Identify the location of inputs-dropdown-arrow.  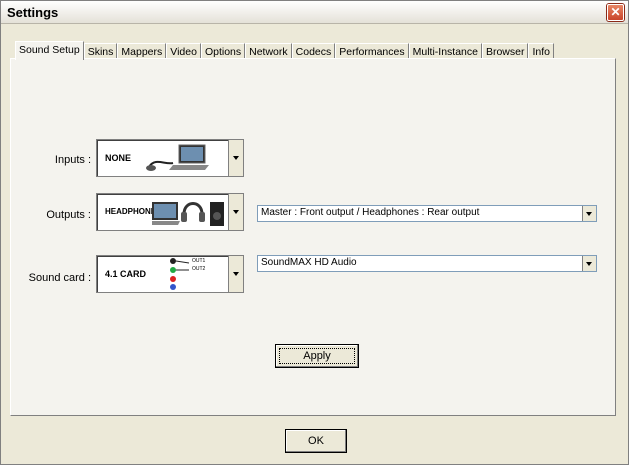
(235, 158).